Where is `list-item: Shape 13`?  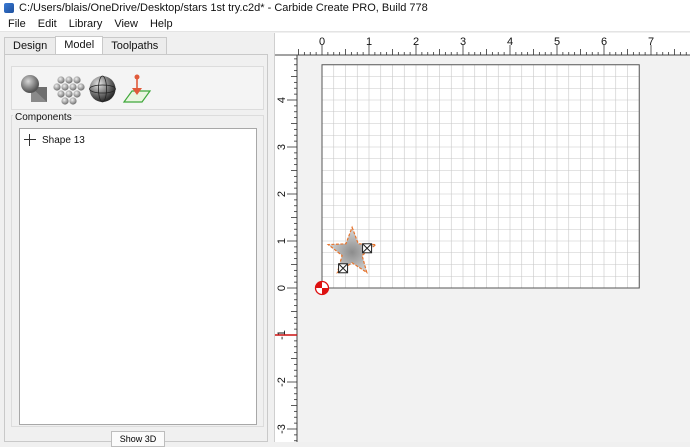
list-item: Shape 13 is located at coordinates (54, 140).